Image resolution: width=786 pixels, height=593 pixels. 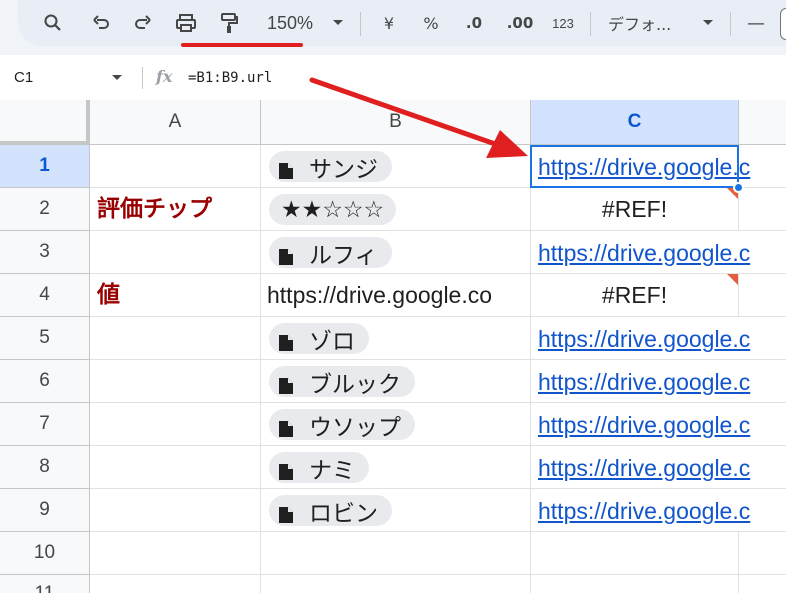 I want to click on cell-b10, so click(x=396, y=553).